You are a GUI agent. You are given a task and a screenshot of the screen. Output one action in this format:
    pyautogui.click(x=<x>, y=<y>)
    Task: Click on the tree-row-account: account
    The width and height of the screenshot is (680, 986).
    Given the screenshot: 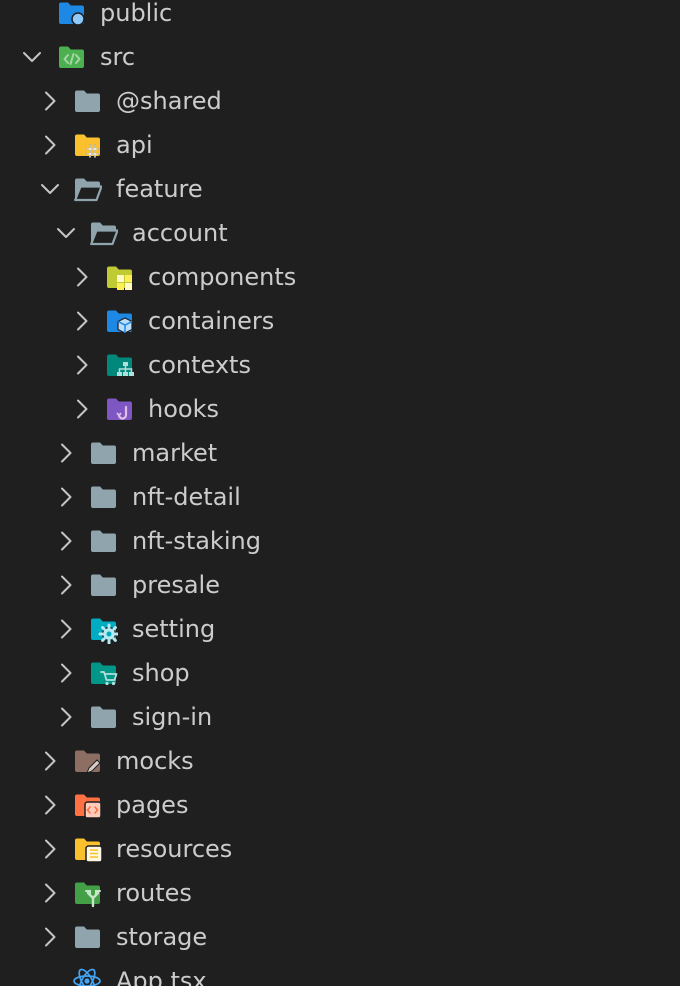 What is the action you would take?
    pyautogui.click(x=340, y=233)
    